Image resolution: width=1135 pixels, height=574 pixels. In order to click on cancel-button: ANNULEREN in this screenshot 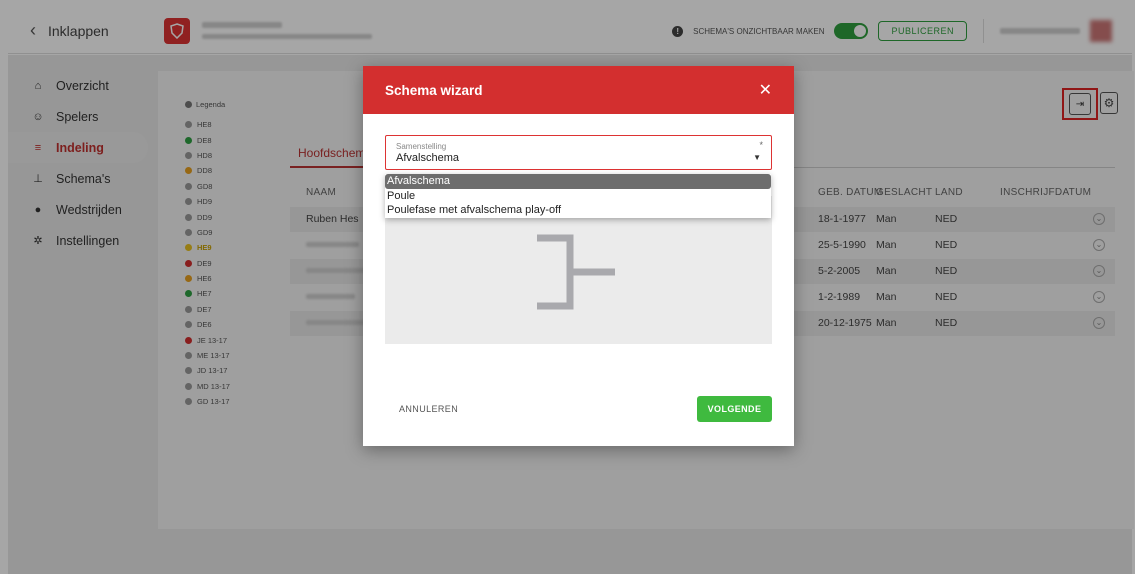, I will do `click(428, 409)`.